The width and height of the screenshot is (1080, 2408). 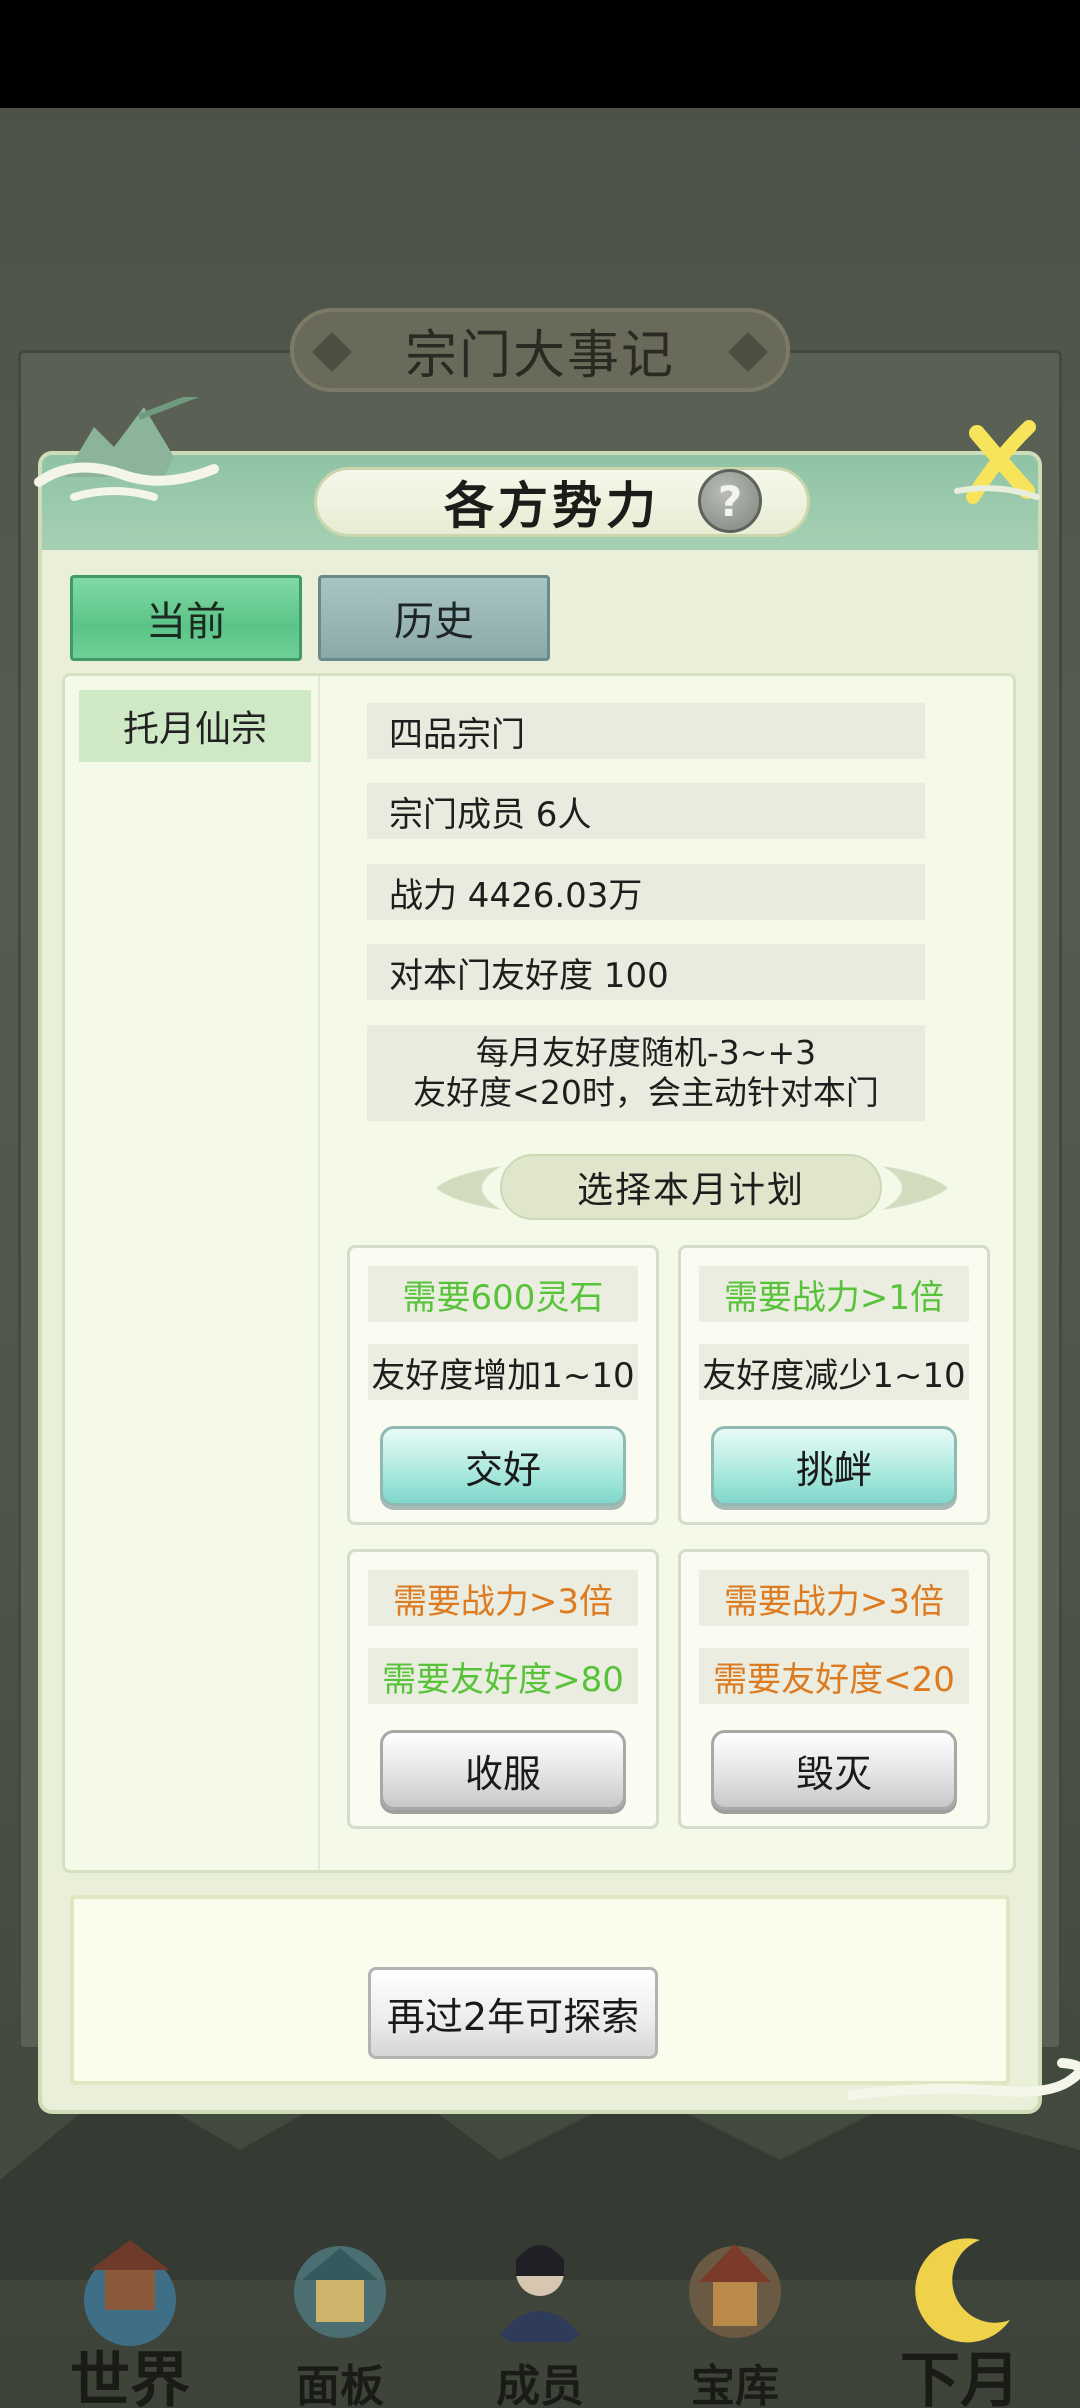 I want to click on plan-effect: 友好度增加1~10, so click(x=503, y=1372).